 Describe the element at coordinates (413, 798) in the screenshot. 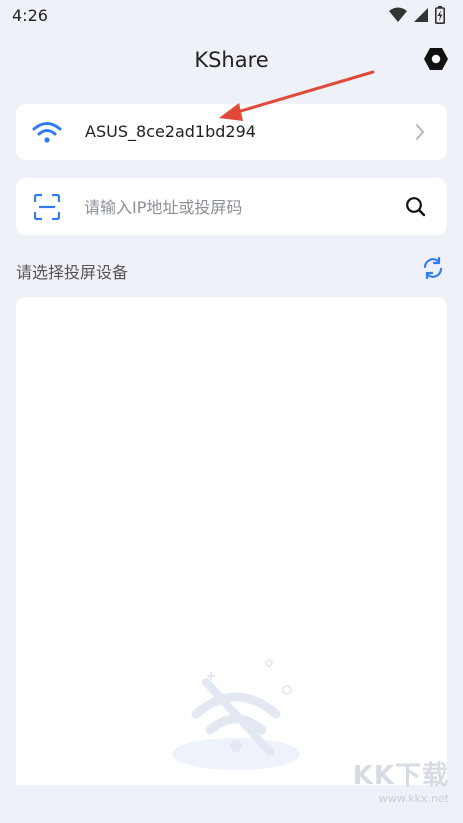

I see `watermark-url: www.kkx.net` at that location.